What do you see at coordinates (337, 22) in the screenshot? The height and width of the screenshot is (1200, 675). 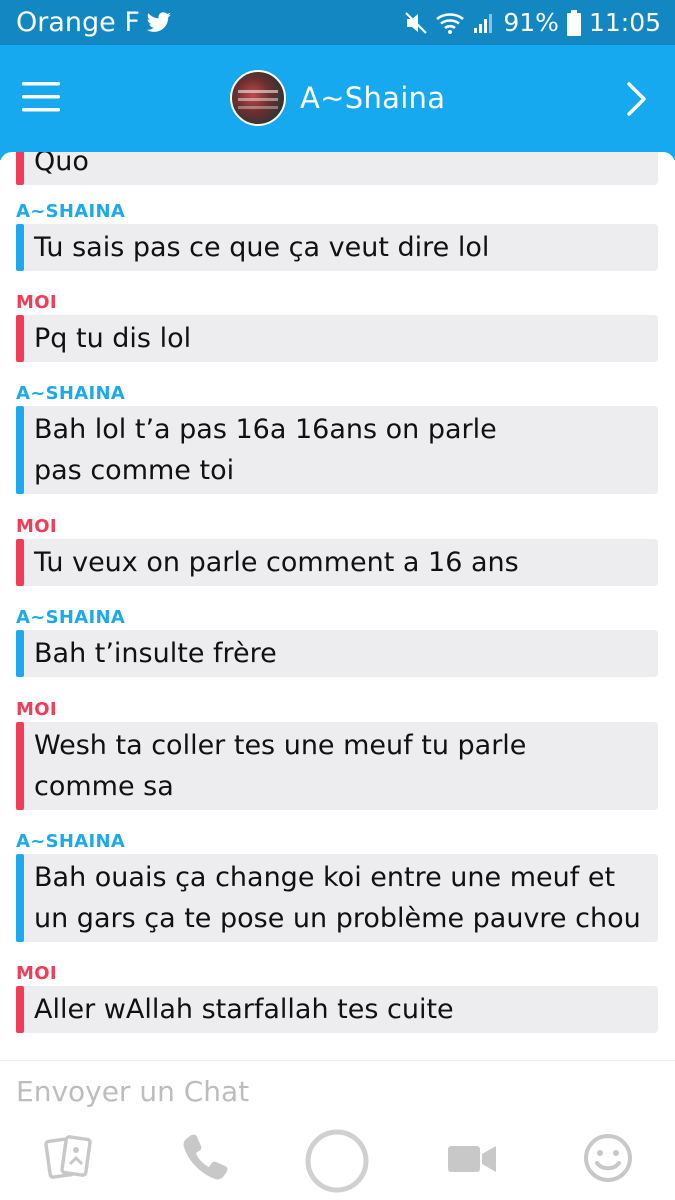 I see `status-bar: Orange F 91% 11:05` at bounding box center [337, 22].